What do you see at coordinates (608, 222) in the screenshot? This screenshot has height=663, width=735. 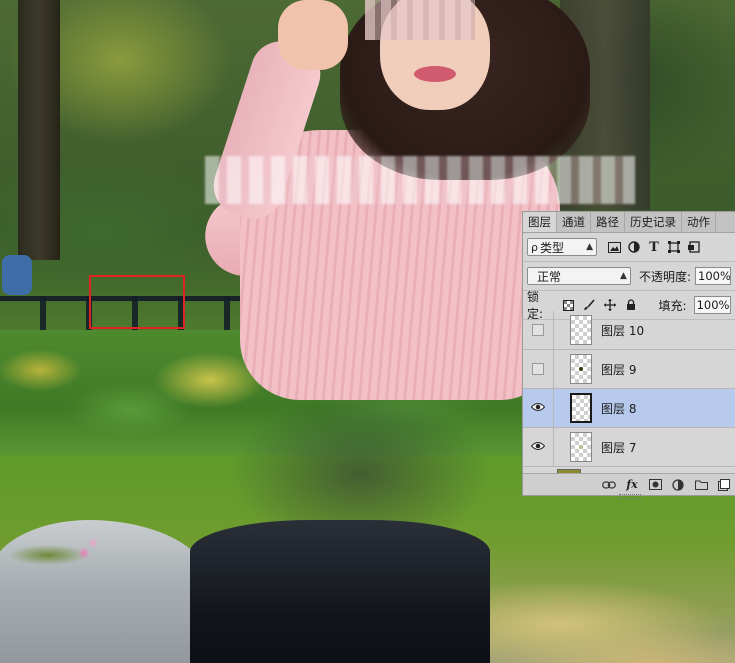 I see `tab-paths: 路径` at bounding box center [608, 222].